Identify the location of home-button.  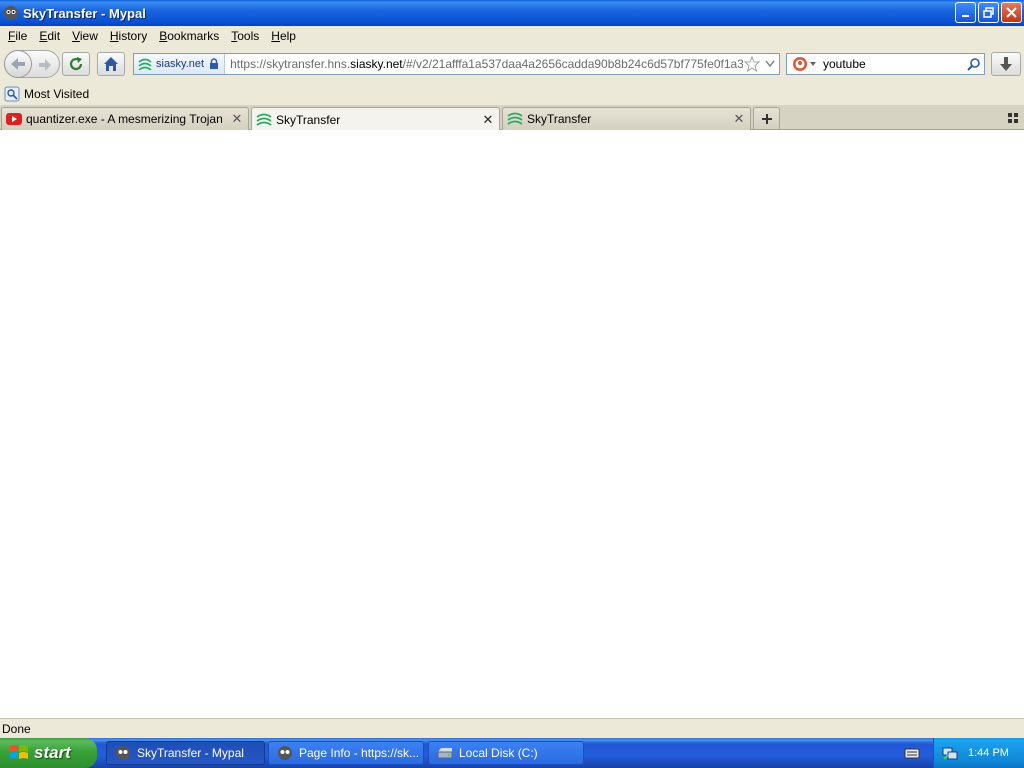
(111, 64).